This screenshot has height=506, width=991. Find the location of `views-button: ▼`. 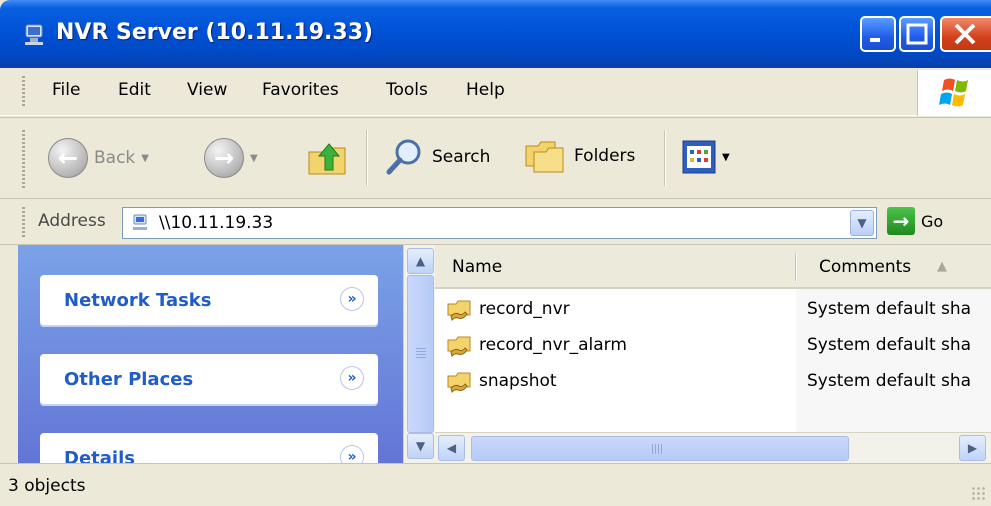

views-button: ▼ is located at coordinates (706, 157).